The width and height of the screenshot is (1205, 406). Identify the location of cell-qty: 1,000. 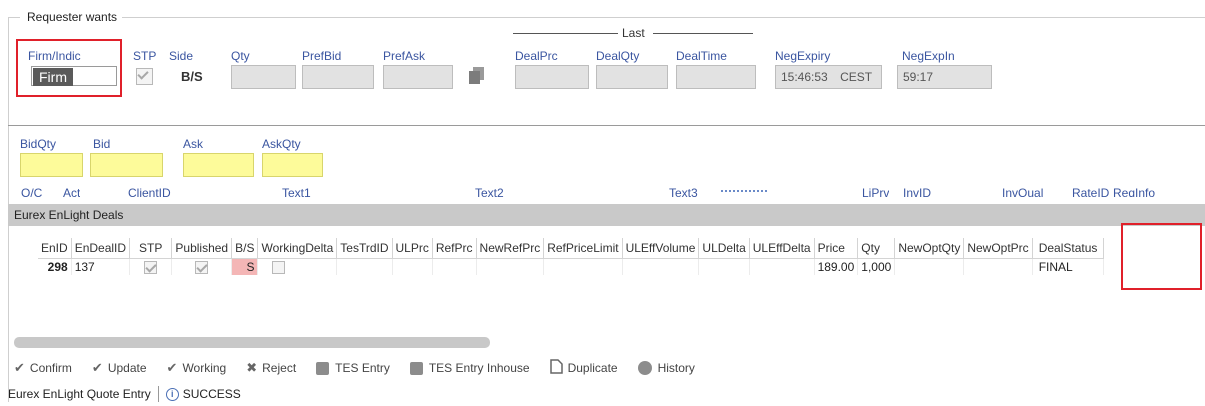
(876, 266).